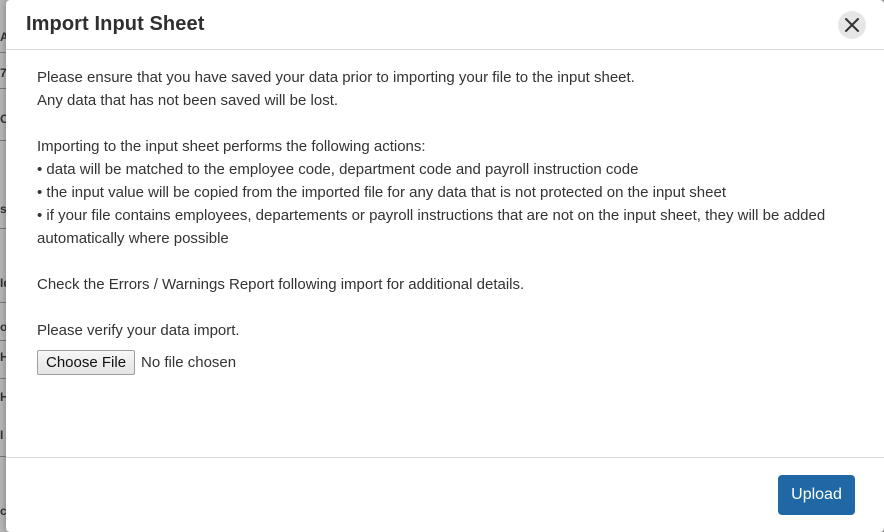 This screenshot has width=884, height=532. I want to click on dialog-footer: Upload, so click(445, 494).